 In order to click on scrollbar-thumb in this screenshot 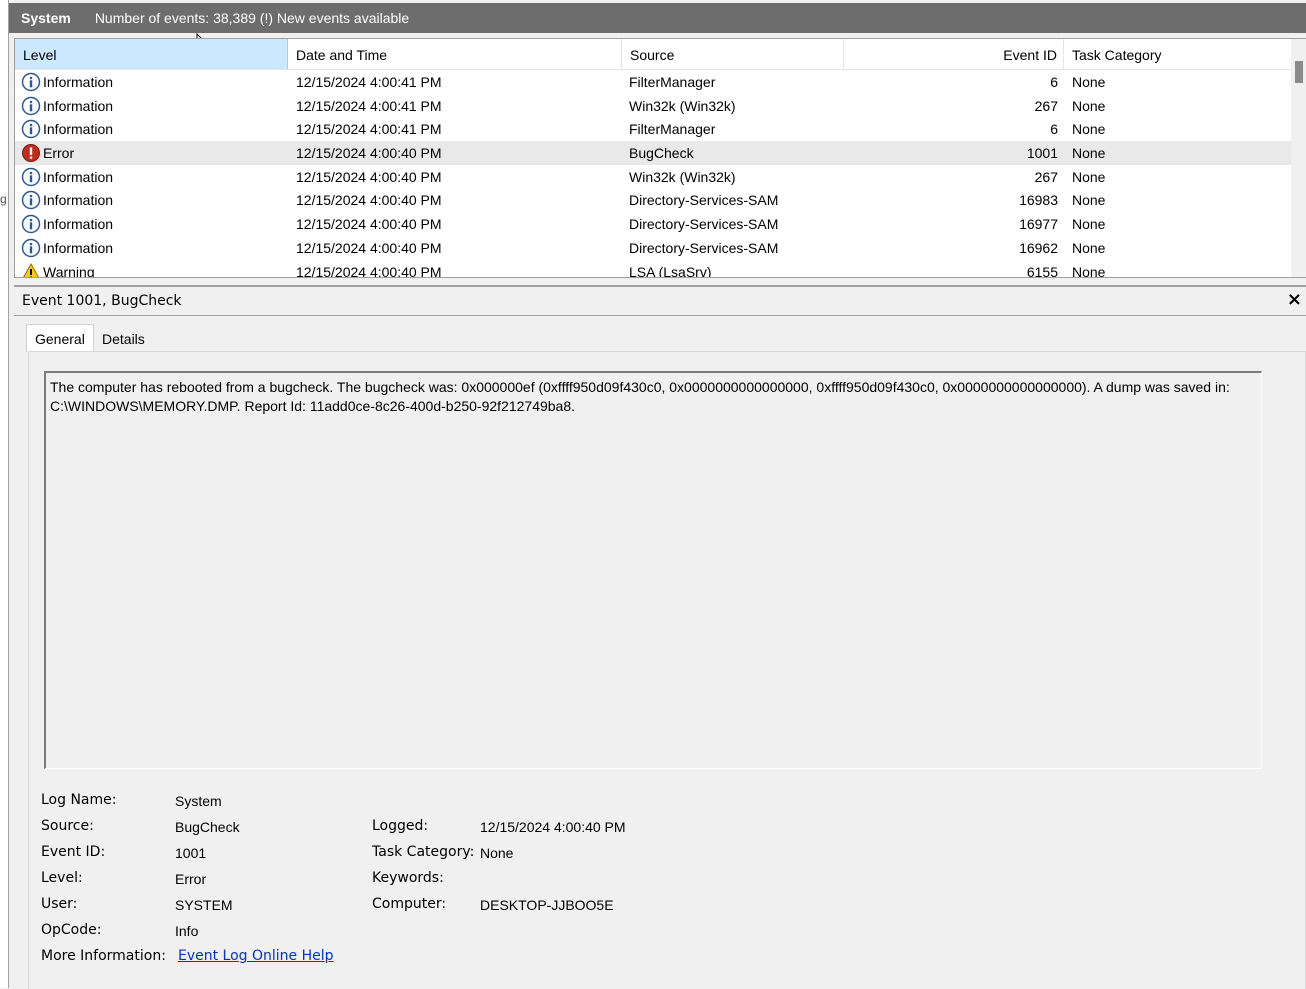, I will do `click(1299, 72)`.